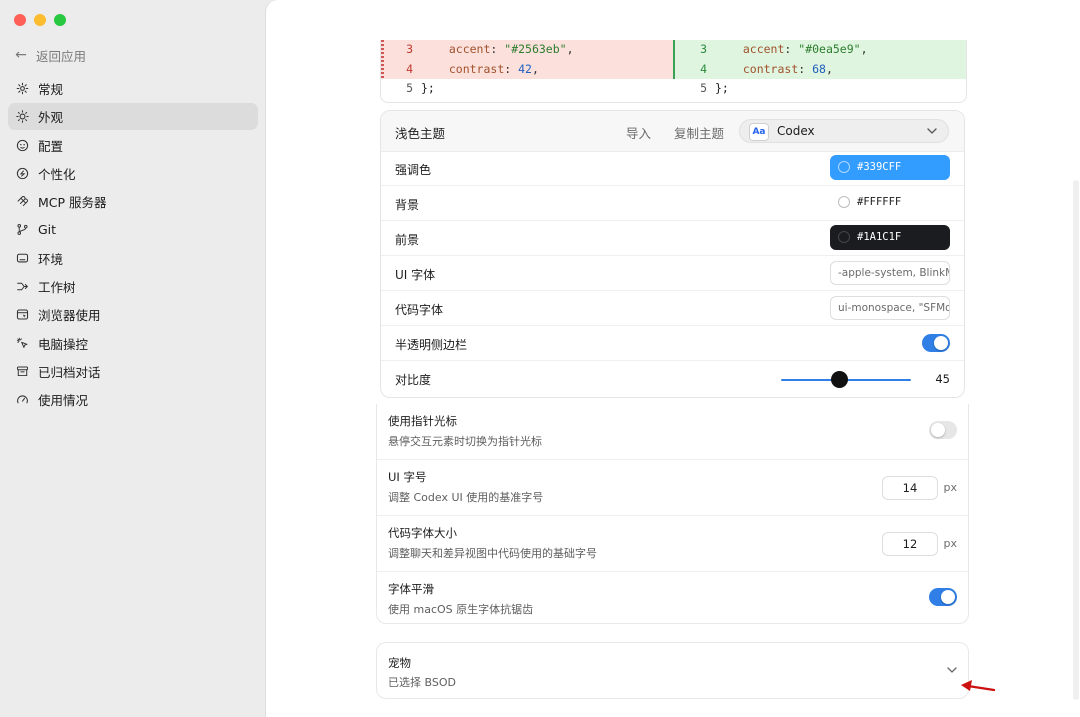  What do you see at coordinates (22, 314) in the screenshot?
I see `browser-icon` at bounding box center [22, 314].